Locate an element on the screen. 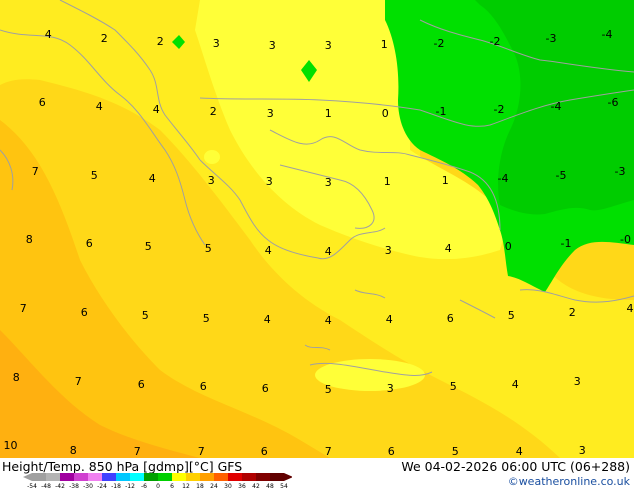 This screenshot has height=490, width=634. valid-time: We 04-02-2026 06:00 UTC (06+288) is located at coordinates (515, 466).